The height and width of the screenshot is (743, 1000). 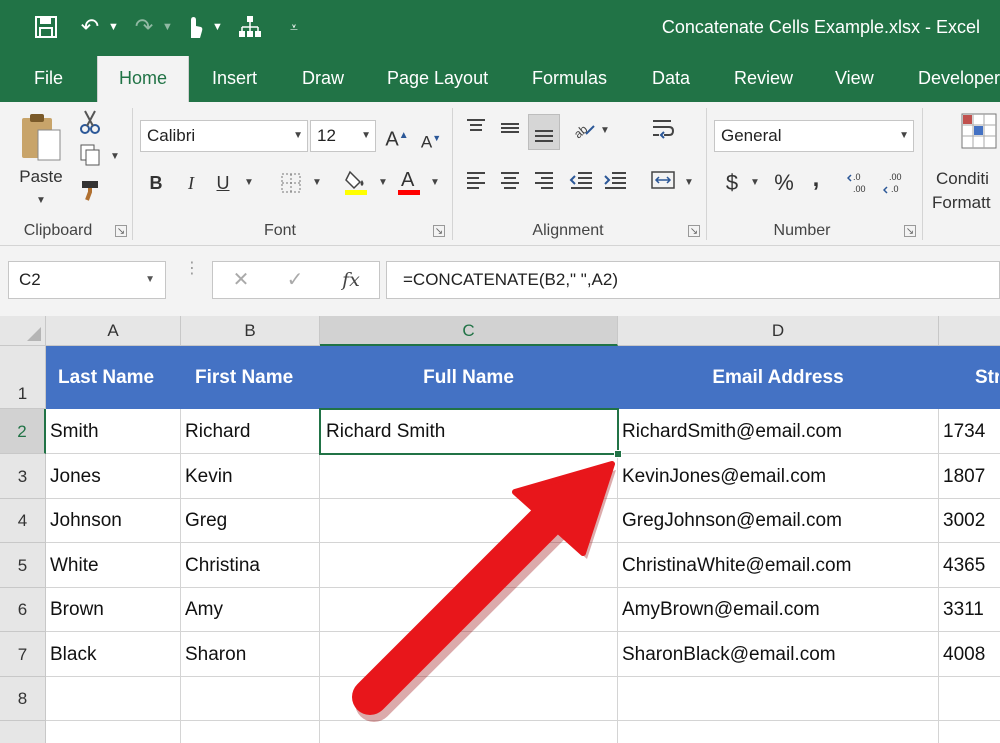 I want to click on cell-b2: Richard, so click(x=250, y=431).